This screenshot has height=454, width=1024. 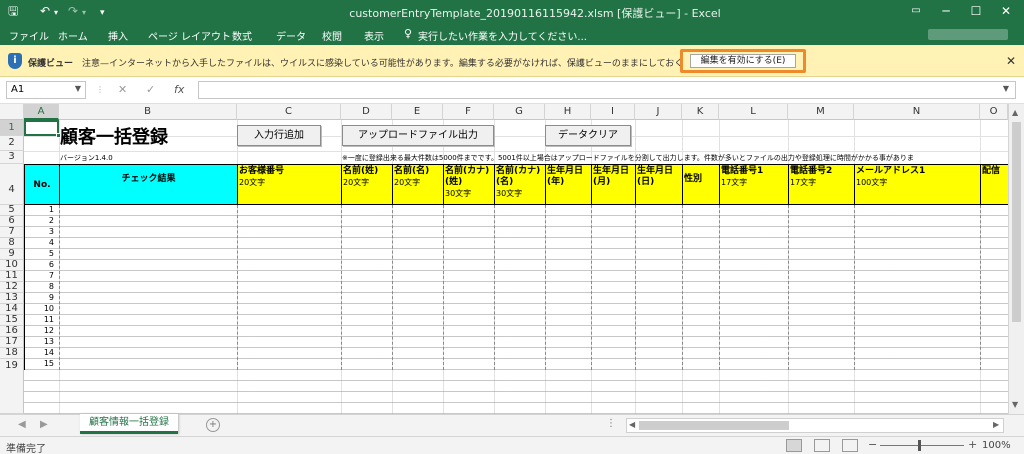 What do you see at coordinates (632, 424) in the screenshot?
I see `scroll-left-icon: ◀` at bounding box center [632, 424].